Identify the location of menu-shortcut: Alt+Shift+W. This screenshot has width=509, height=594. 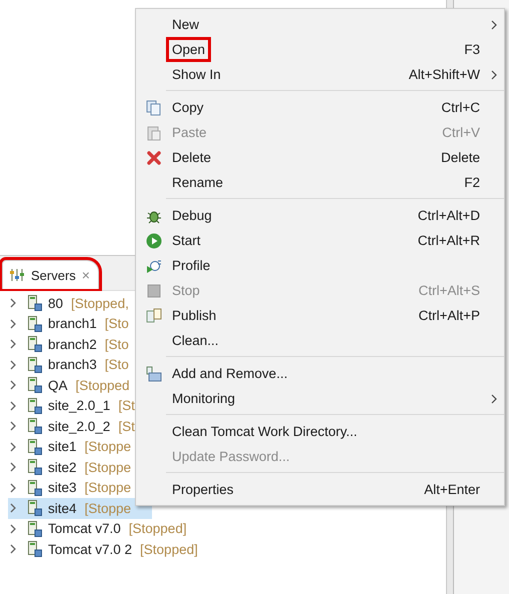
(444, 74).